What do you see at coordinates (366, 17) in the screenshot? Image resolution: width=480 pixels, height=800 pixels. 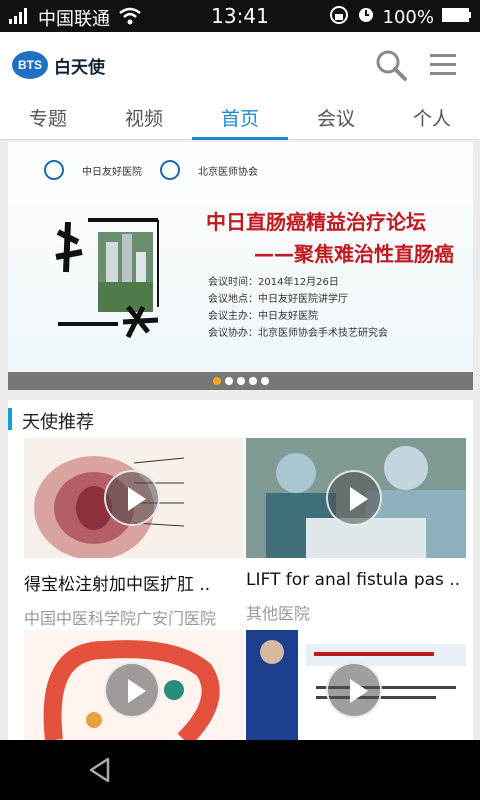 I see `alarm-icon` at bounding box center [366, 17].